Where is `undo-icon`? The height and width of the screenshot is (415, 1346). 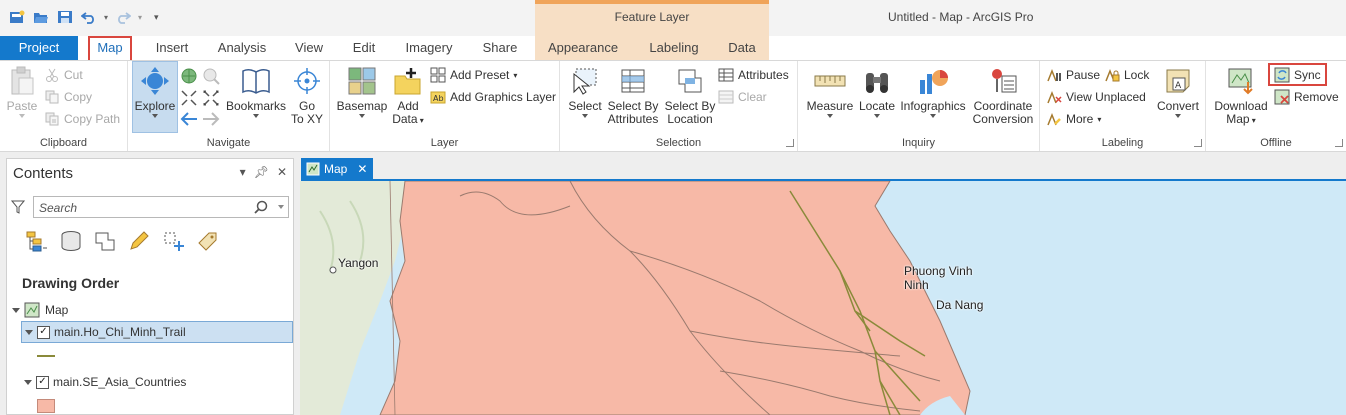 undo-icon is located at coordinates (89, 17).